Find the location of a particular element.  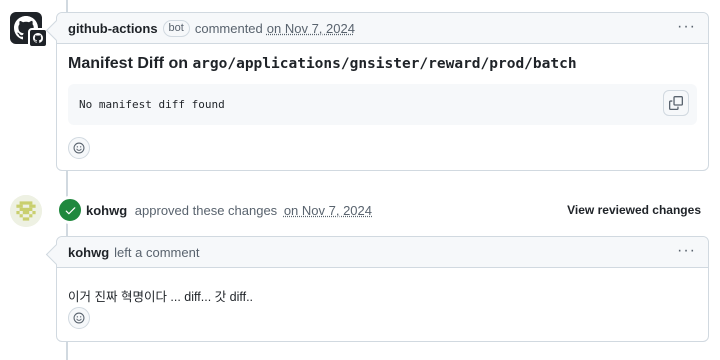

github-actions-avatar is located at coordinates (29, 30).